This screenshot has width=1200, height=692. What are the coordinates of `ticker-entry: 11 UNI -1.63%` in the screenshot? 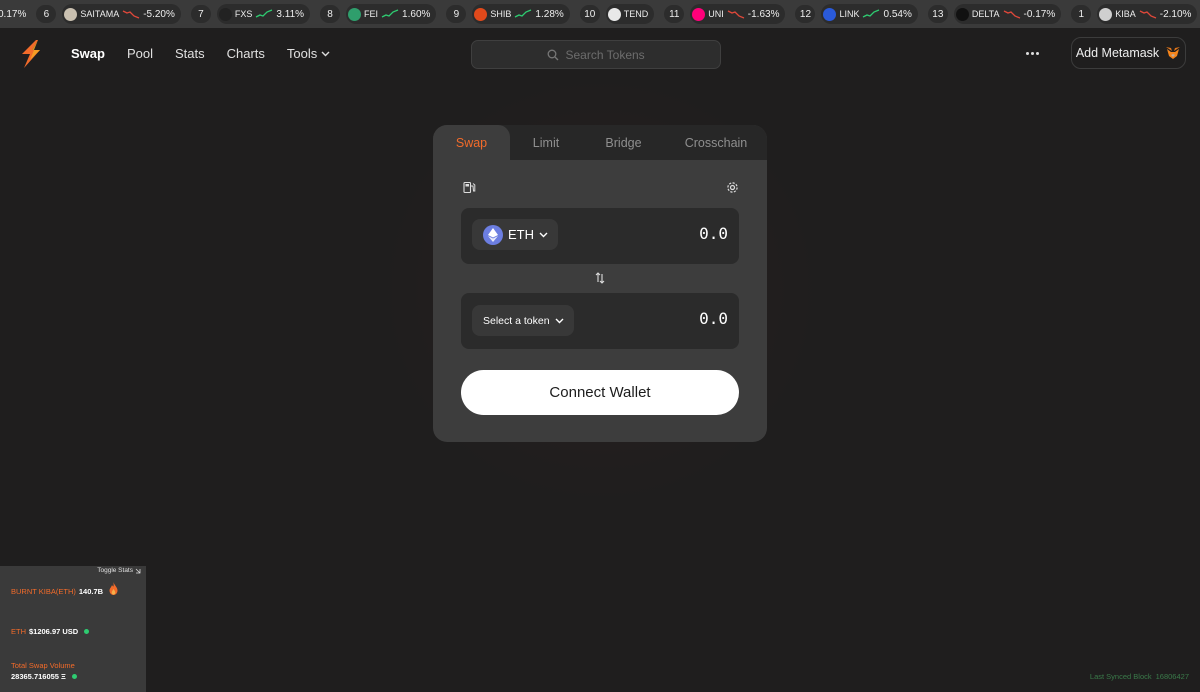 It's located at (725, 14).